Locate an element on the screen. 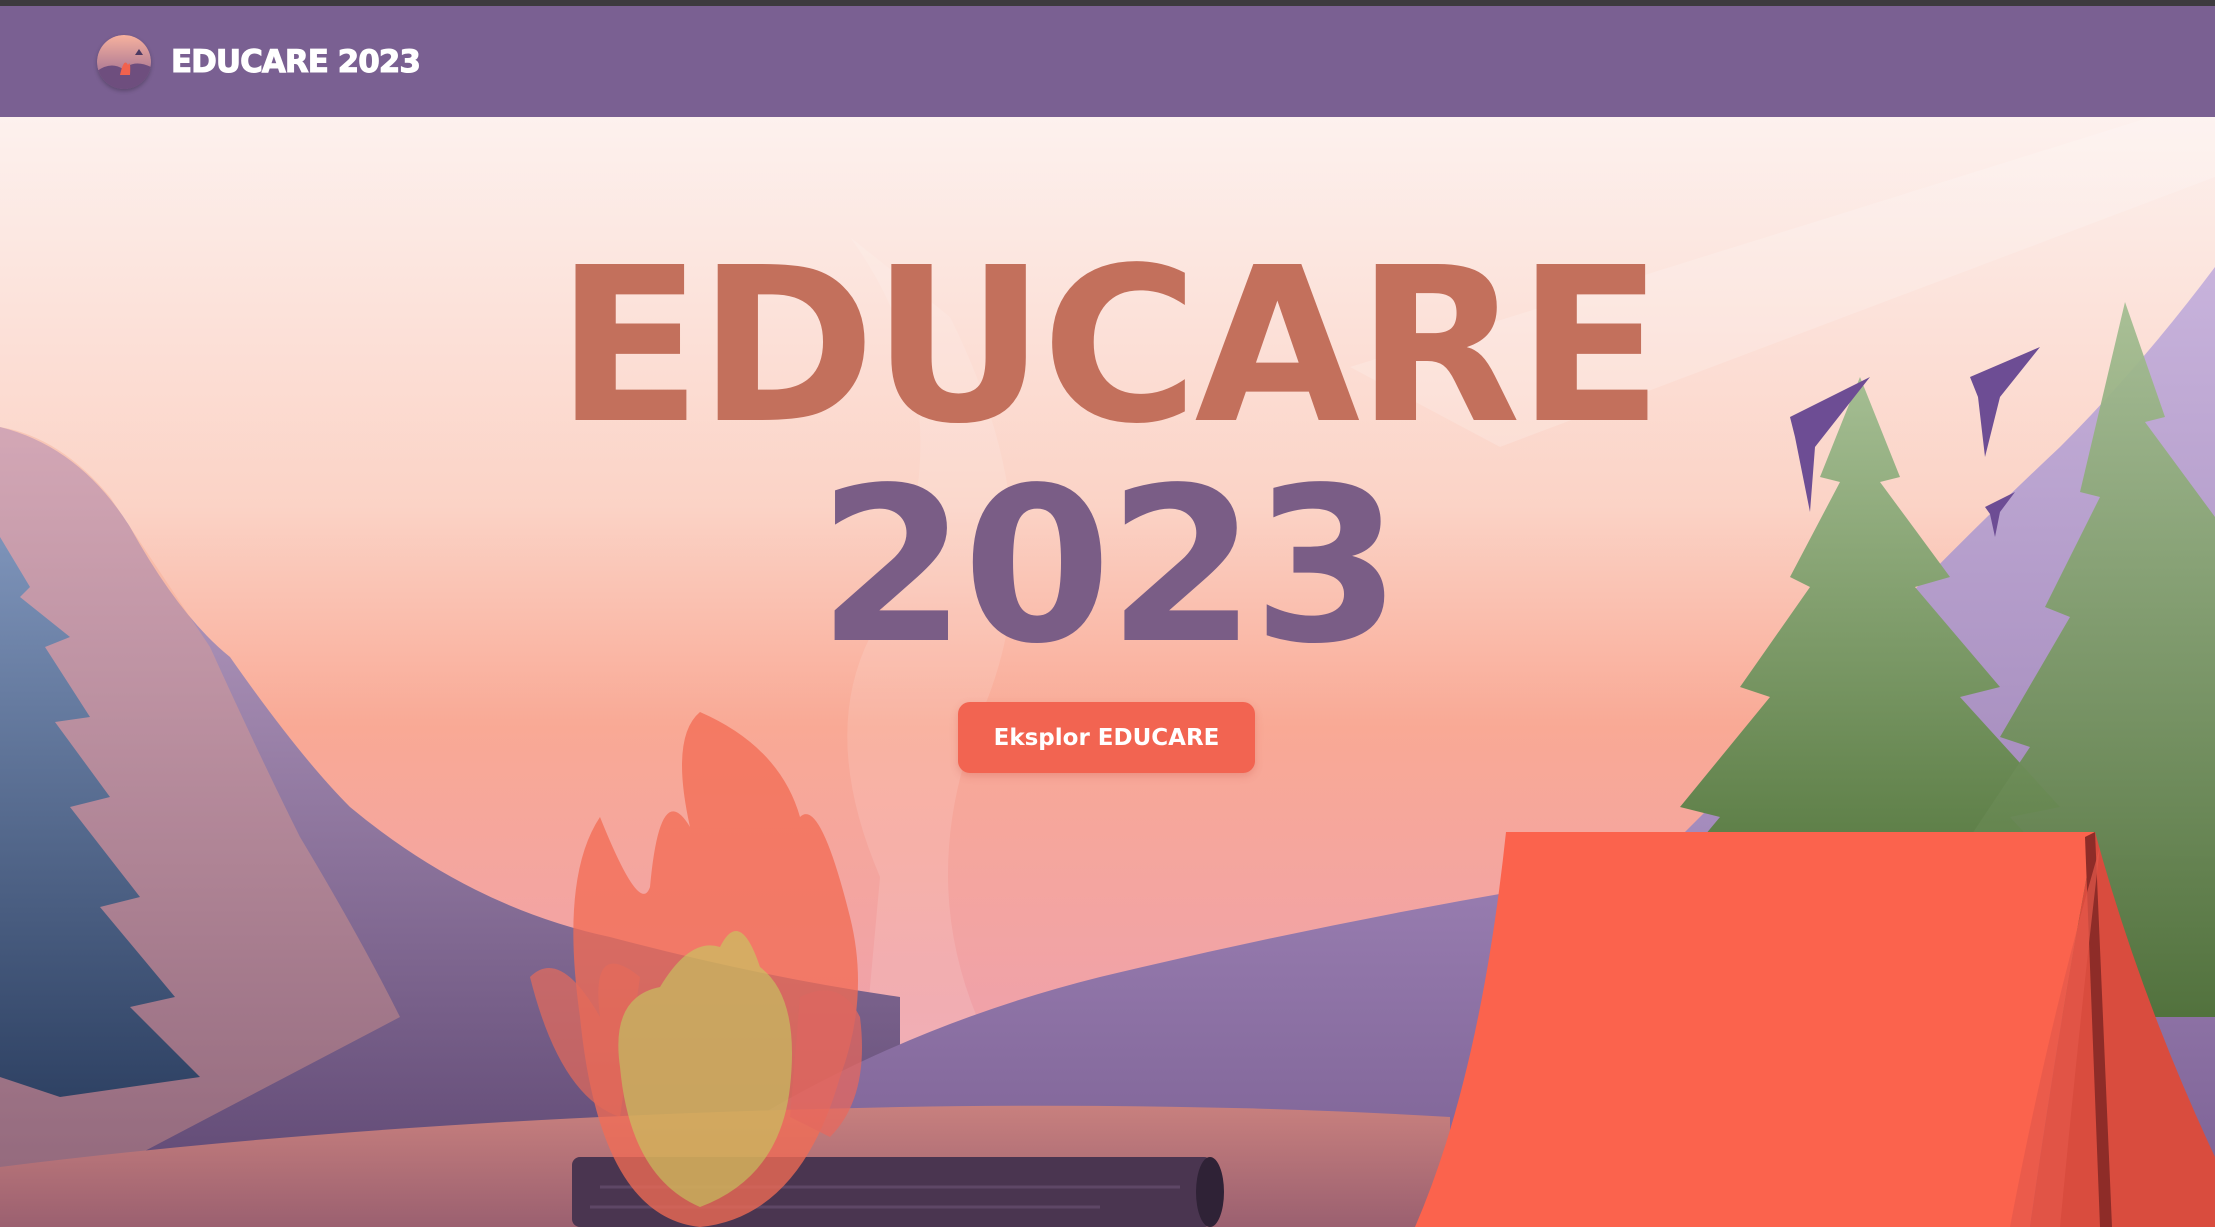 The width and height of the screenshot is (2215, 1227). brand-link: EDUCARE 2023 is located at coordinates (259, 61).